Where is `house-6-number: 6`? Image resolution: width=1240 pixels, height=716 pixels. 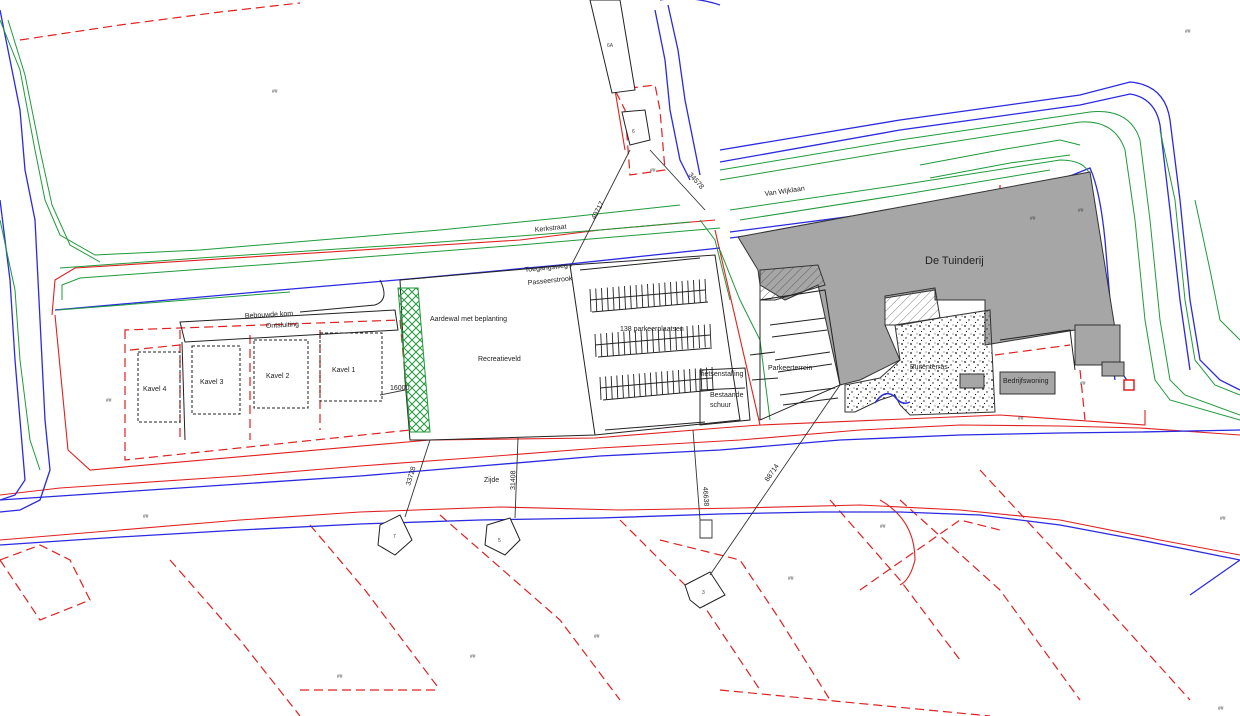 house-6-number: 6 is located at coordinates (633, 132).